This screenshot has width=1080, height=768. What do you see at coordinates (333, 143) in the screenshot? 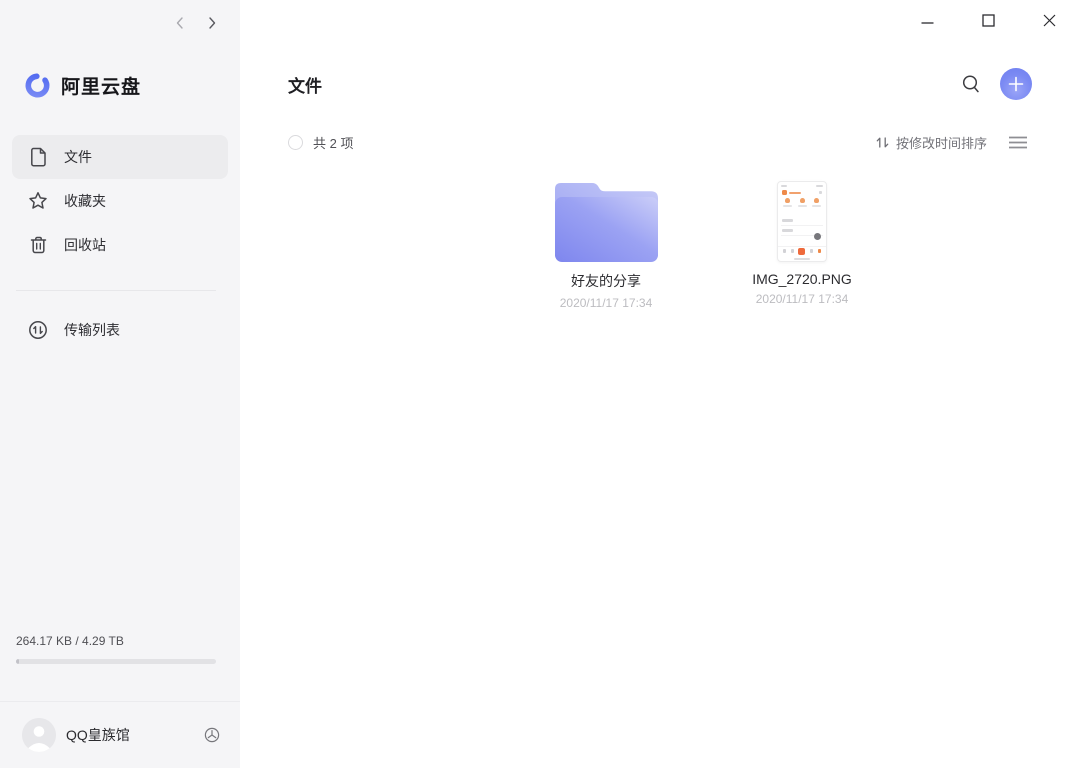
I see `item-count: 共 2 项` at bounding box center [333, 143].